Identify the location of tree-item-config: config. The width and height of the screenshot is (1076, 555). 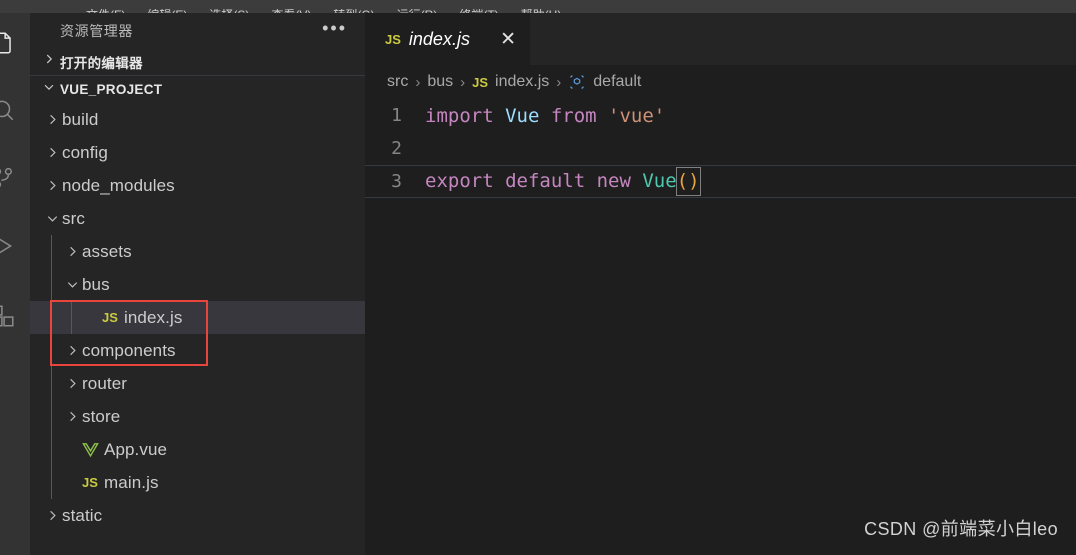
(197, 152).